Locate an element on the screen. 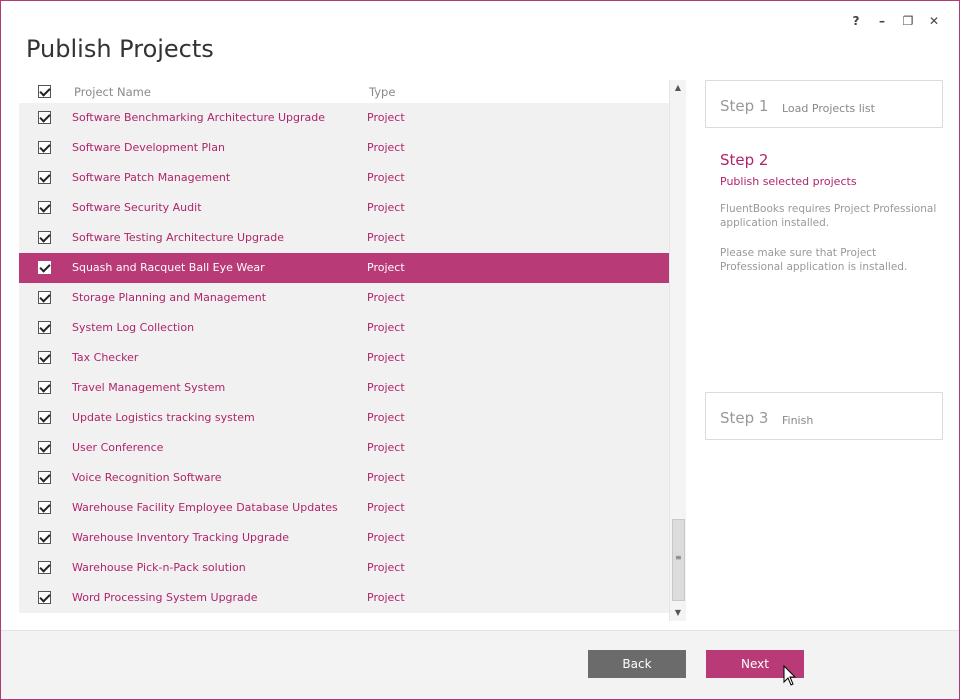 The image size is (960, 700). table-row: Update Logistics tracking system Project is located at coordinates (344, 418).